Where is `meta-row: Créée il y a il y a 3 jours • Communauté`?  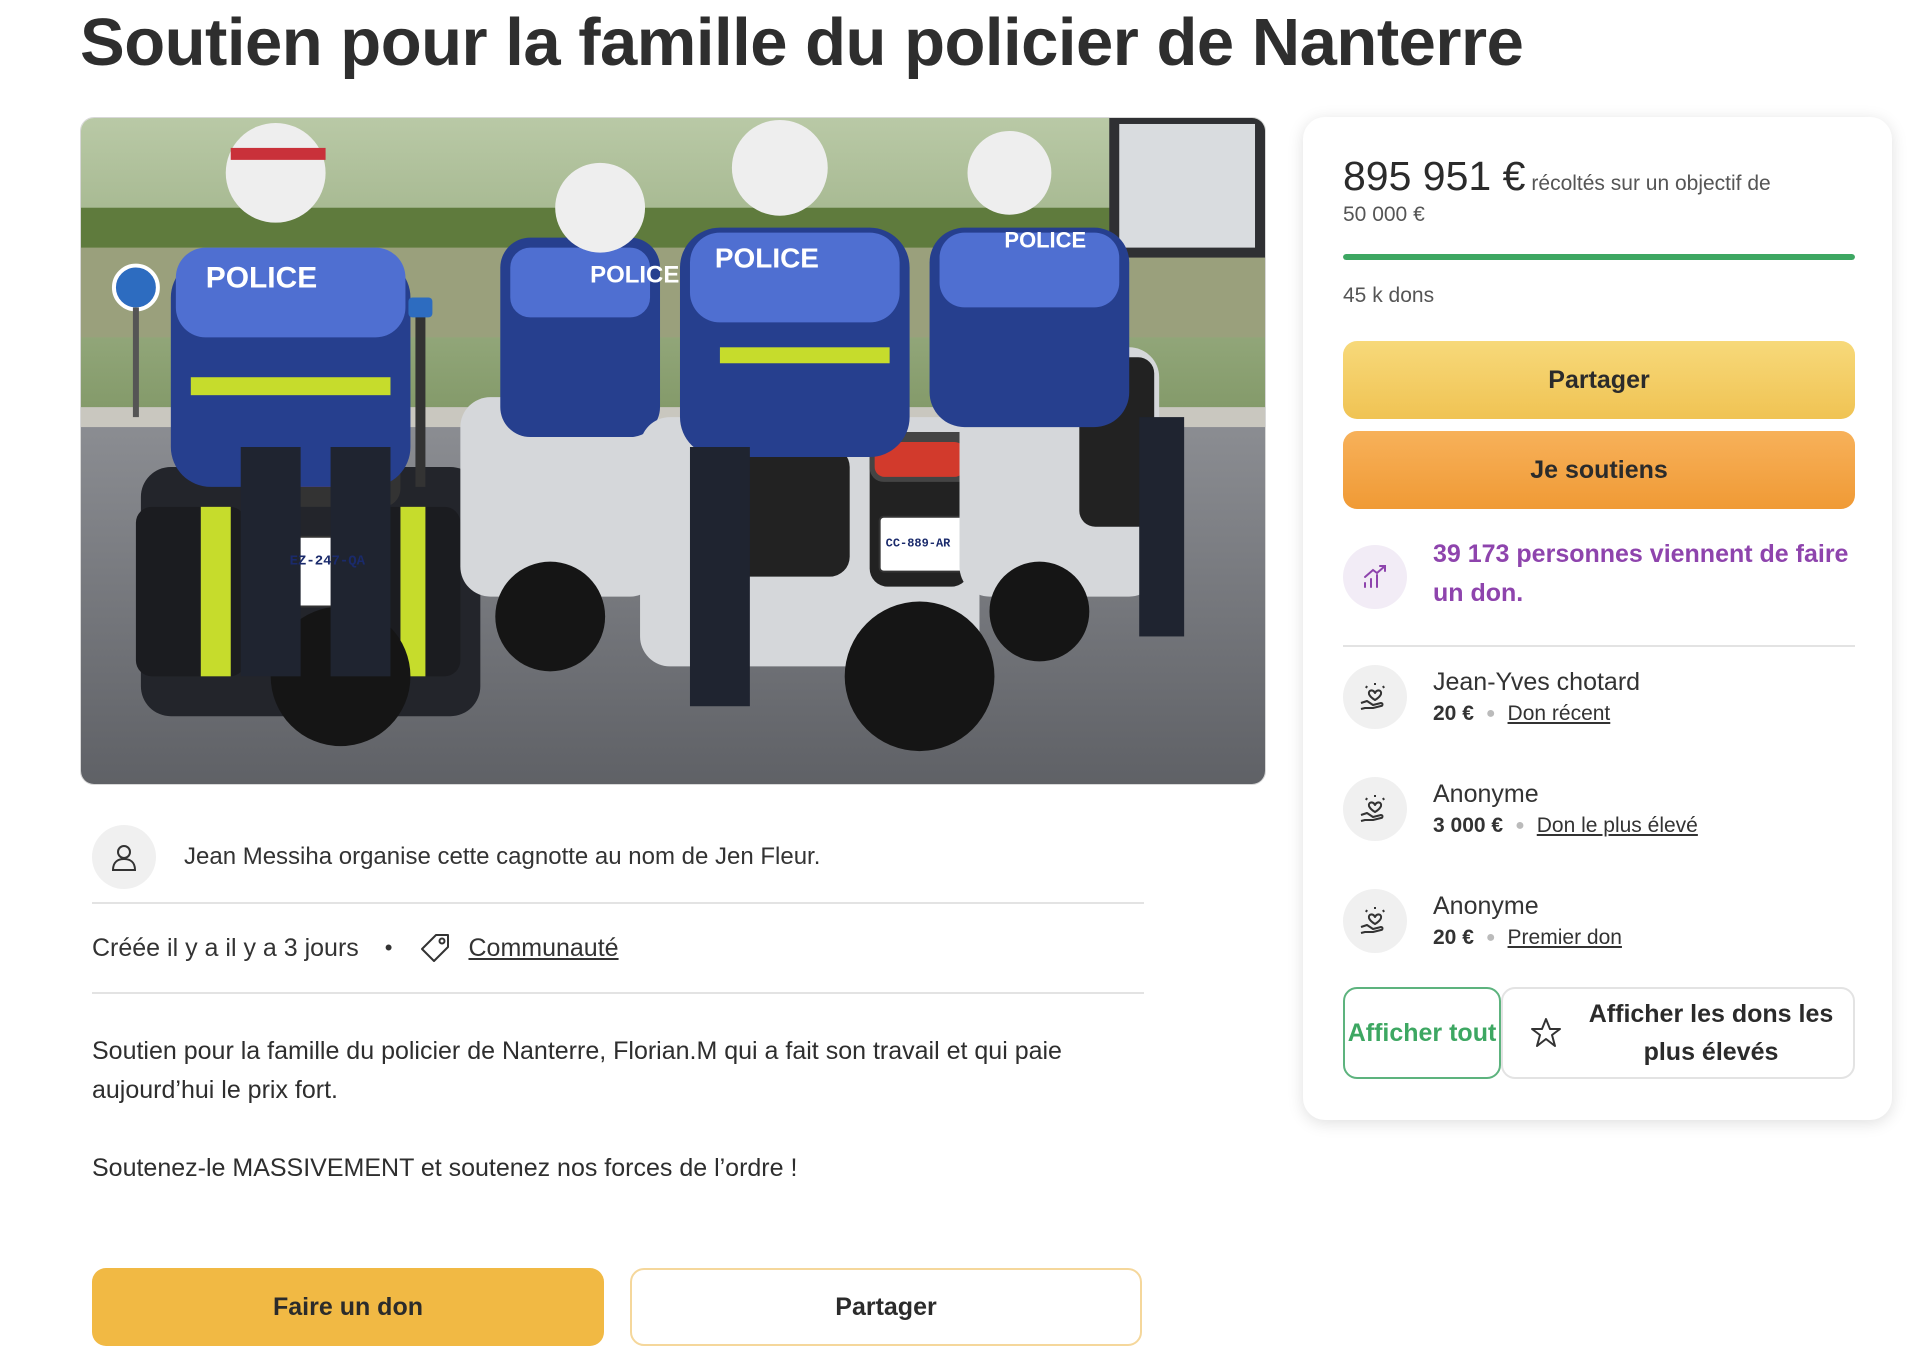
meta-row: Créée il y a il y a 3 jours • Communauté is located at coordinates (618, 949).